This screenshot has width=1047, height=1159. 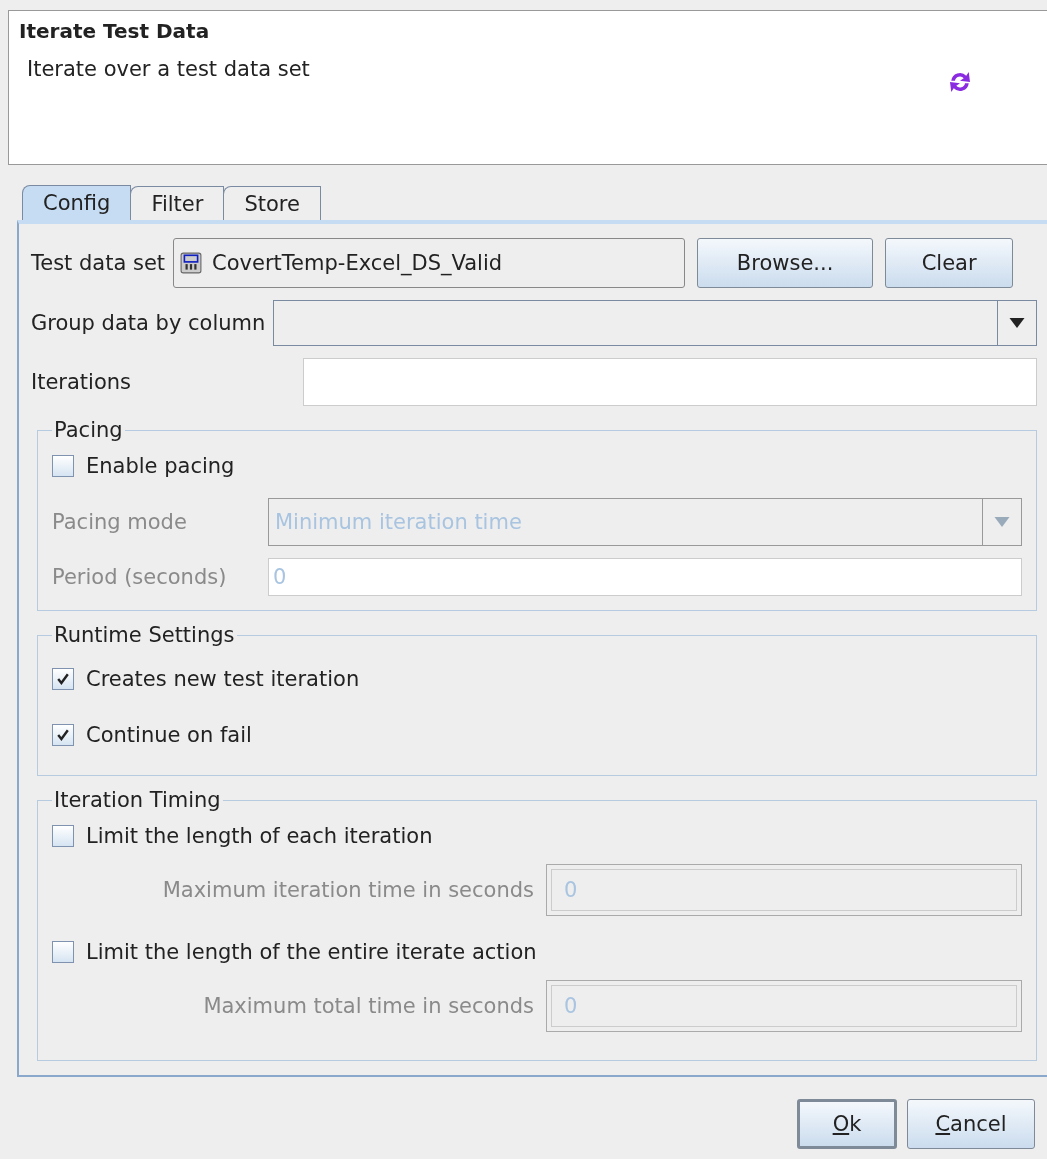 I want to click on field-label: Period (seconds), so click(x=140, y=577).